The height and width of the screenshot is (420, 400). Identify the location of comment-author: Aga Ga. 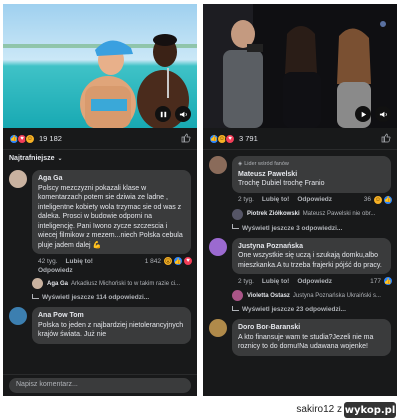
(111, 179).